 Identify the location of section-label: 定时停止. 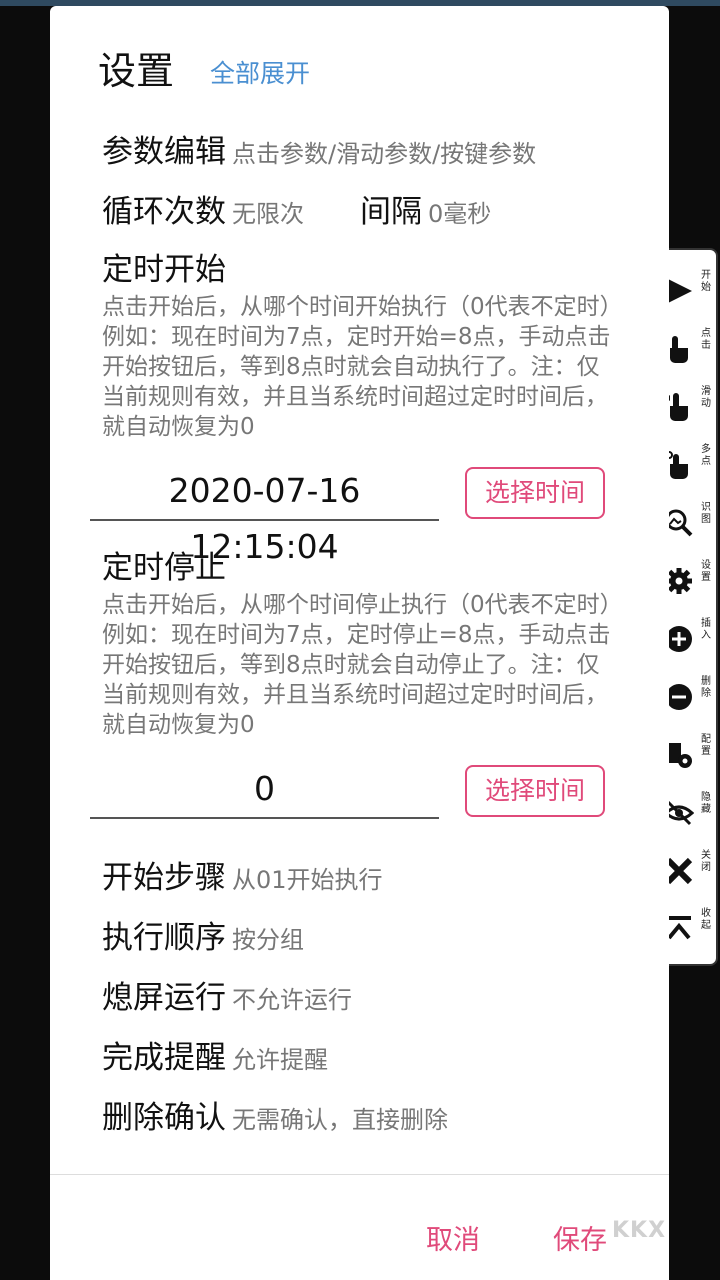
(164, 568).